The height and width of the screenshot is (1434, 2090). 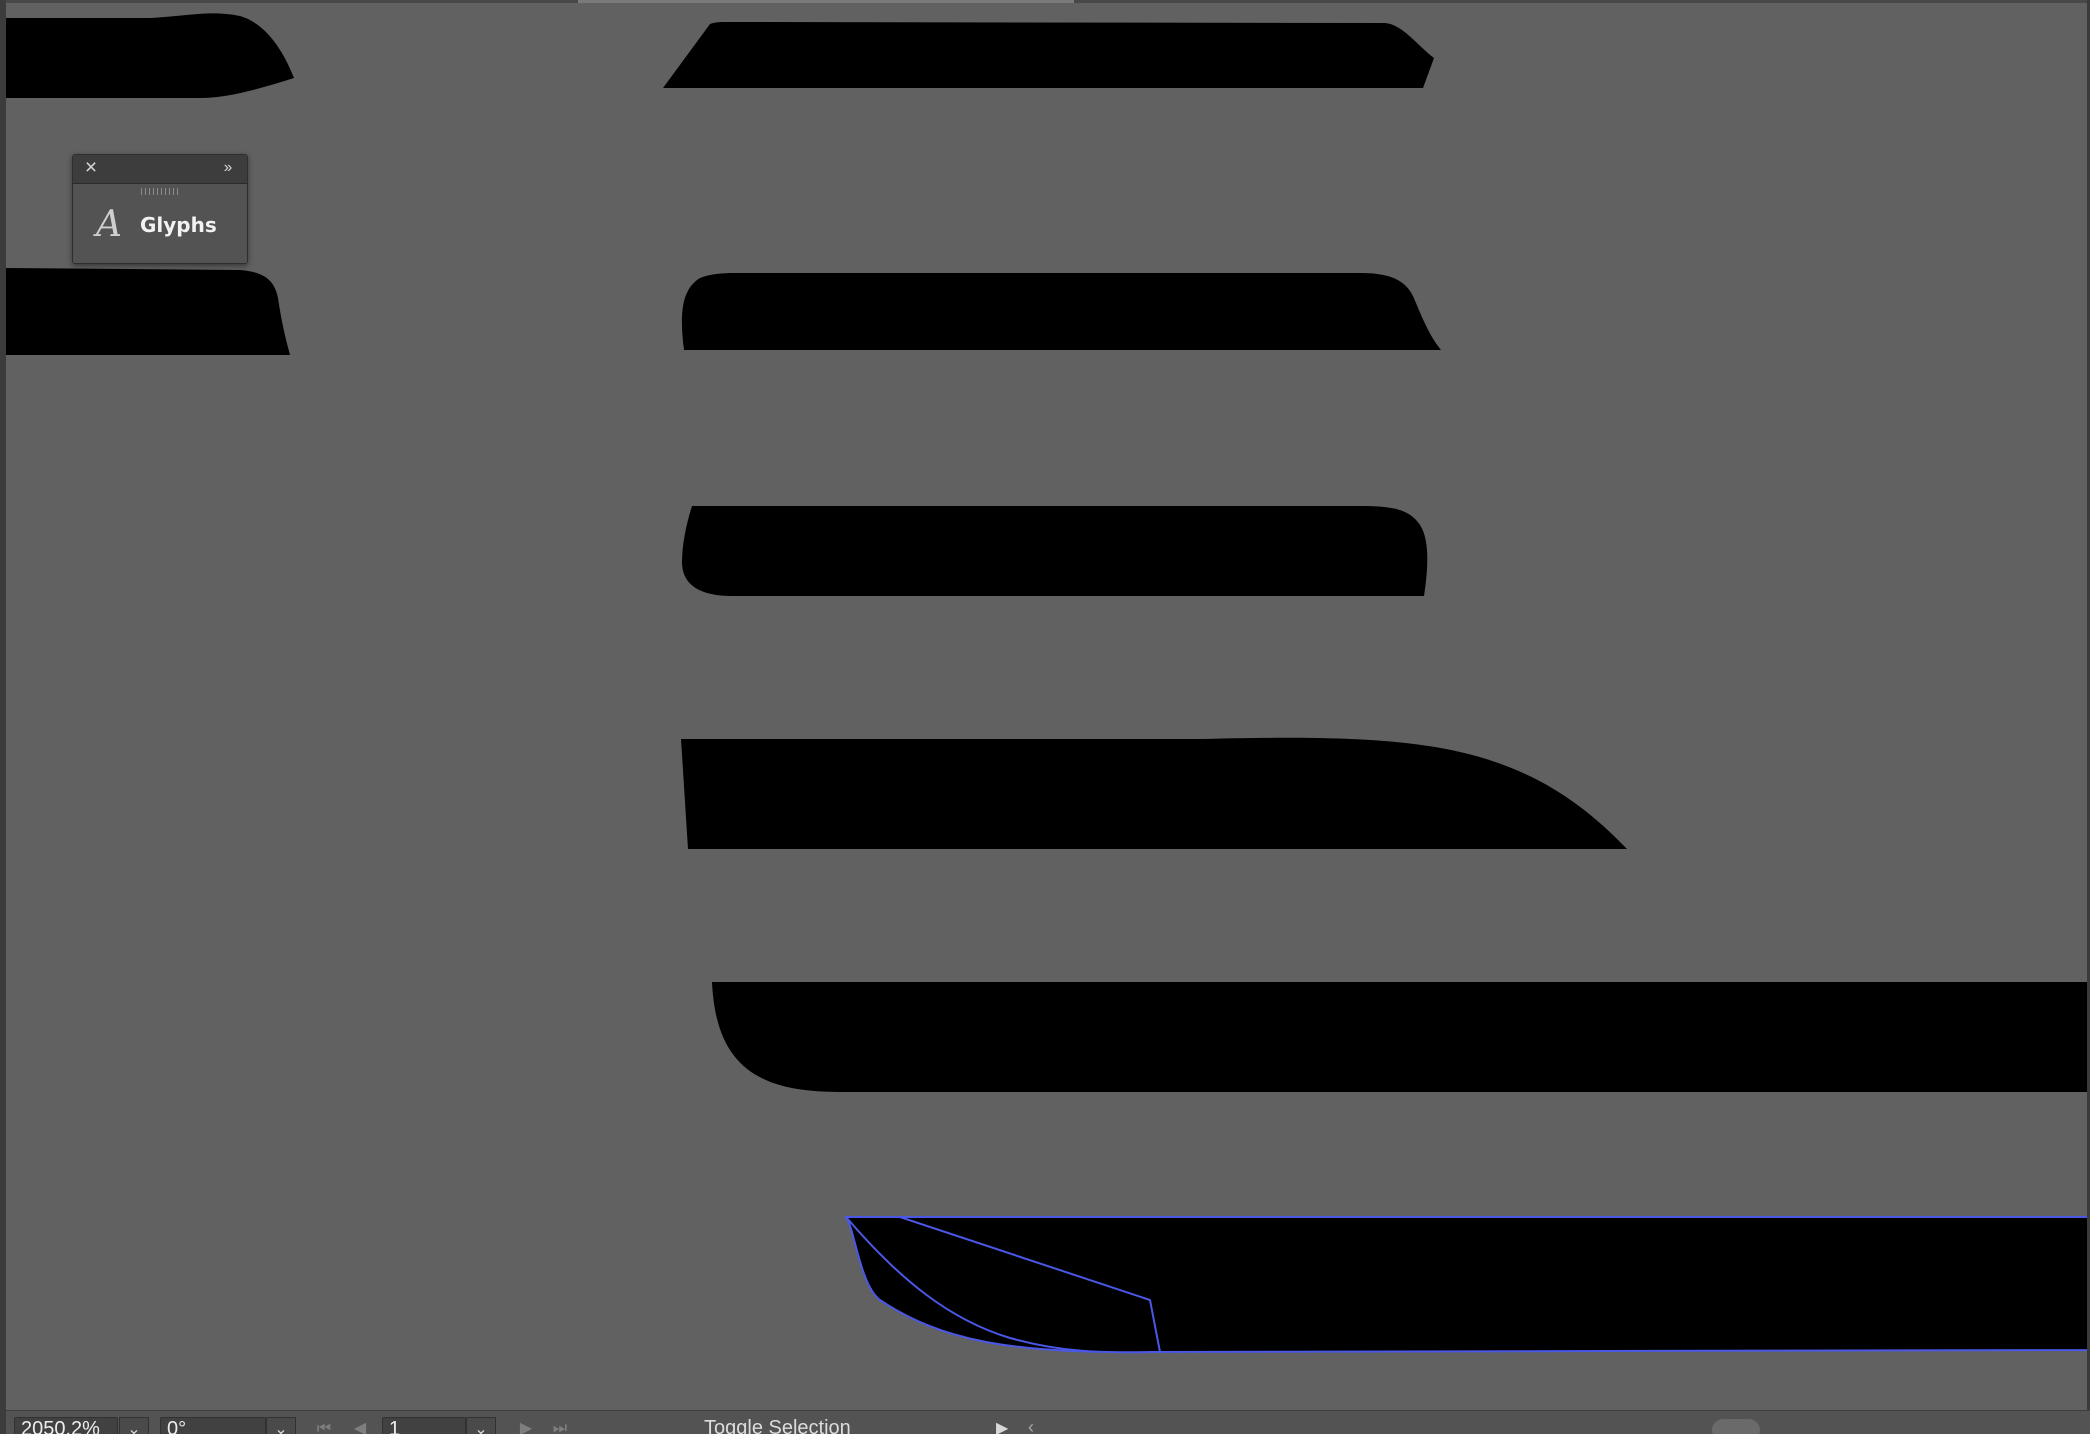 What do you see at coordinates (1037, 1425) in the screenshot?
I see `scroll-left-icon: ‹` at bounding box center [1037, 1425].